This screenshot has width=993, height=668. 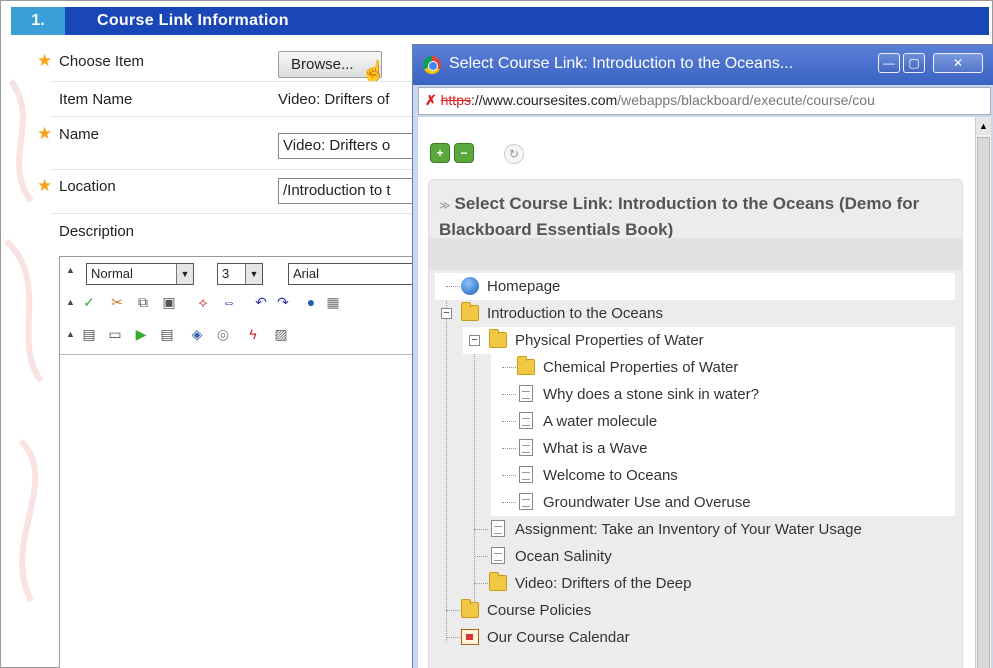 I want to click on vertical-scrollbar: ▲, so click(x=983, y=392).